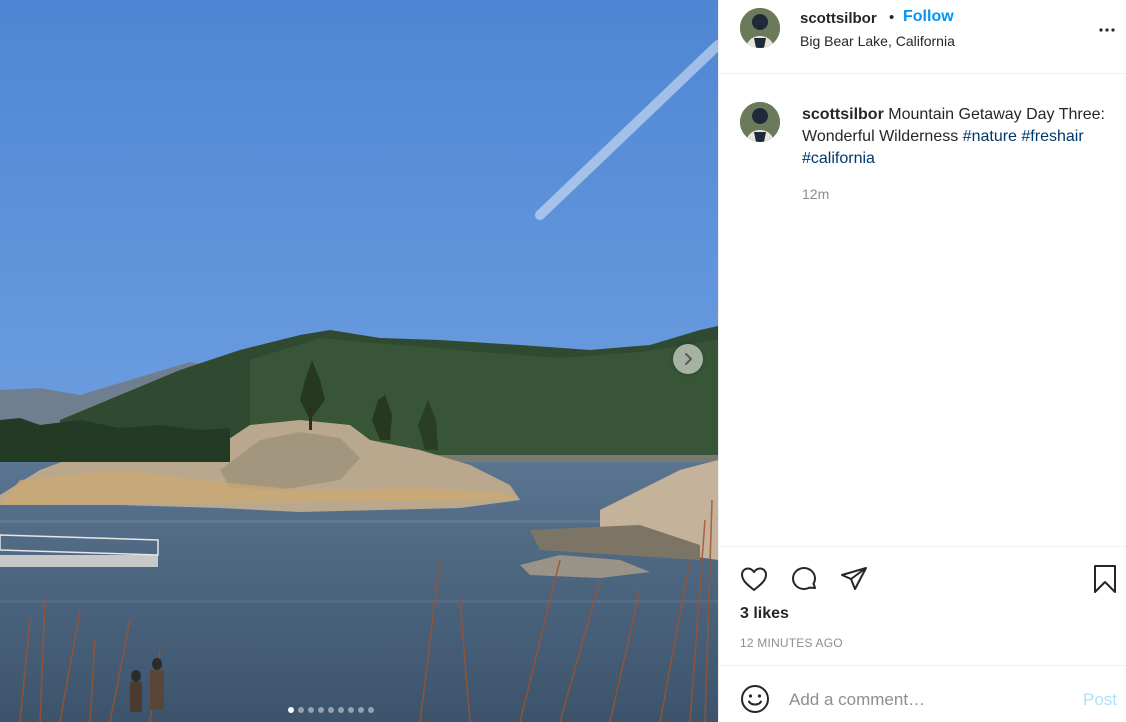  I want to click on bookmark-icon, so click(1105, 579).